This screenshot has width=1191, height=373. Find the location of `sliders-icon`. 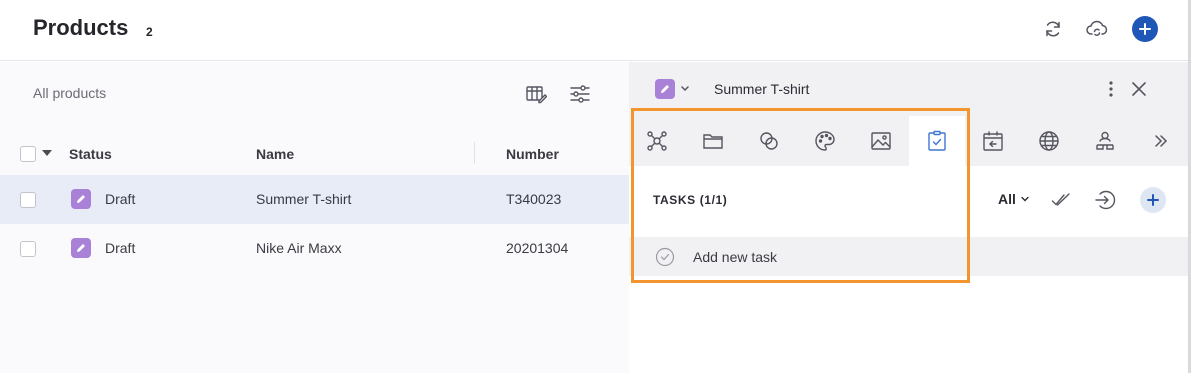

sliders-icon is located at coordinates (580, 94).